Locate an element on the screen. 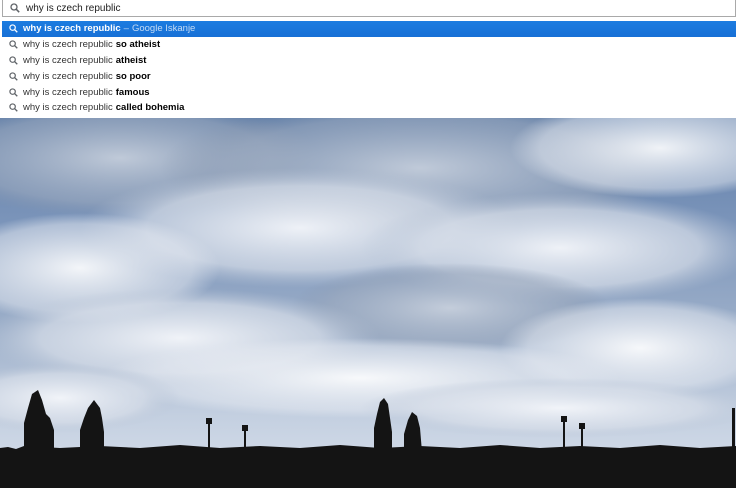 The width and height of the screenshot is (736, 488). suggestion-item: why is czech republic so poor is located at coordinates (369, 76).